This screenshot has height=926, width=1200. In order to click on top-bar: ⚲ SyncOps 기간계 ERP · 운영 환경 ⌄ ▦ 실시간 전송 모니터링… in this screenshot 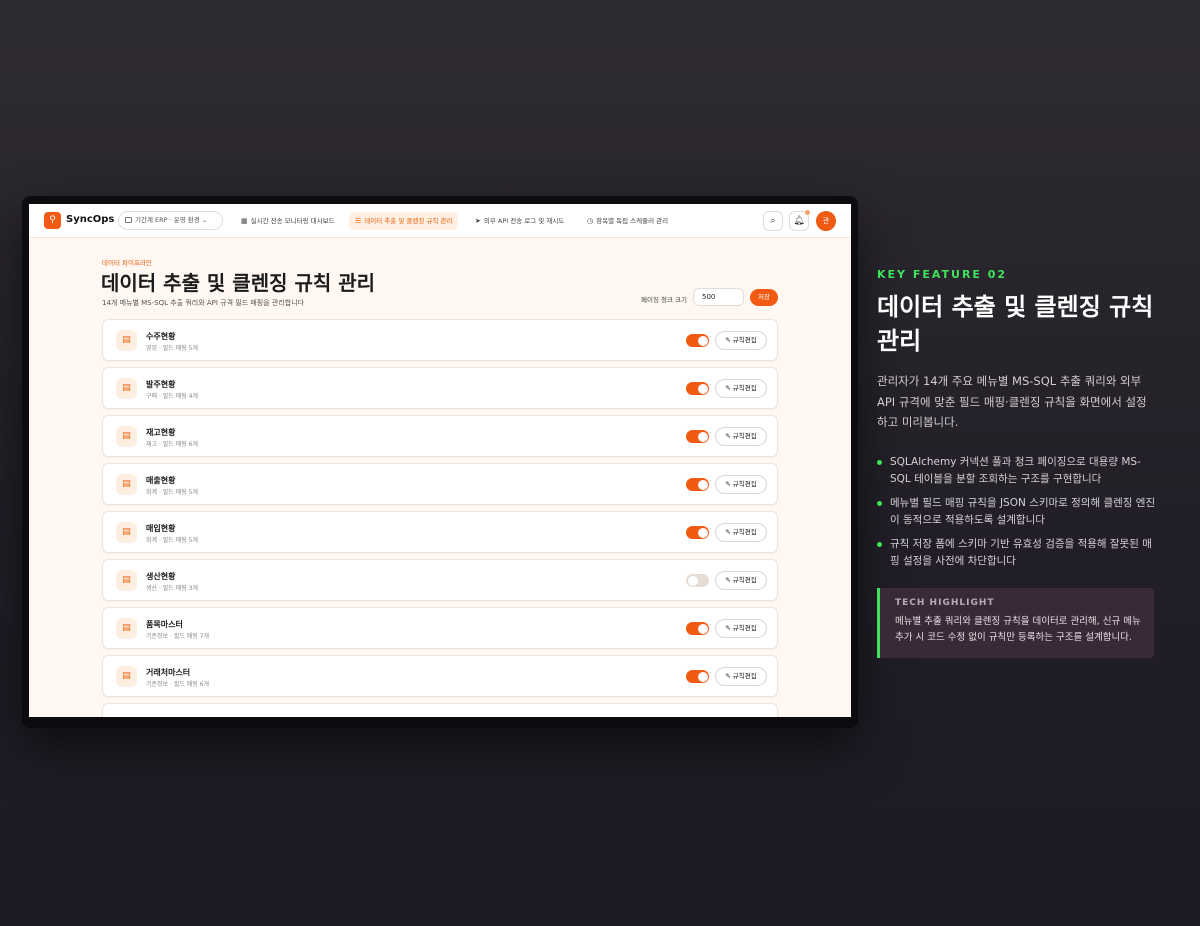, I will do `click(440, 221)`.